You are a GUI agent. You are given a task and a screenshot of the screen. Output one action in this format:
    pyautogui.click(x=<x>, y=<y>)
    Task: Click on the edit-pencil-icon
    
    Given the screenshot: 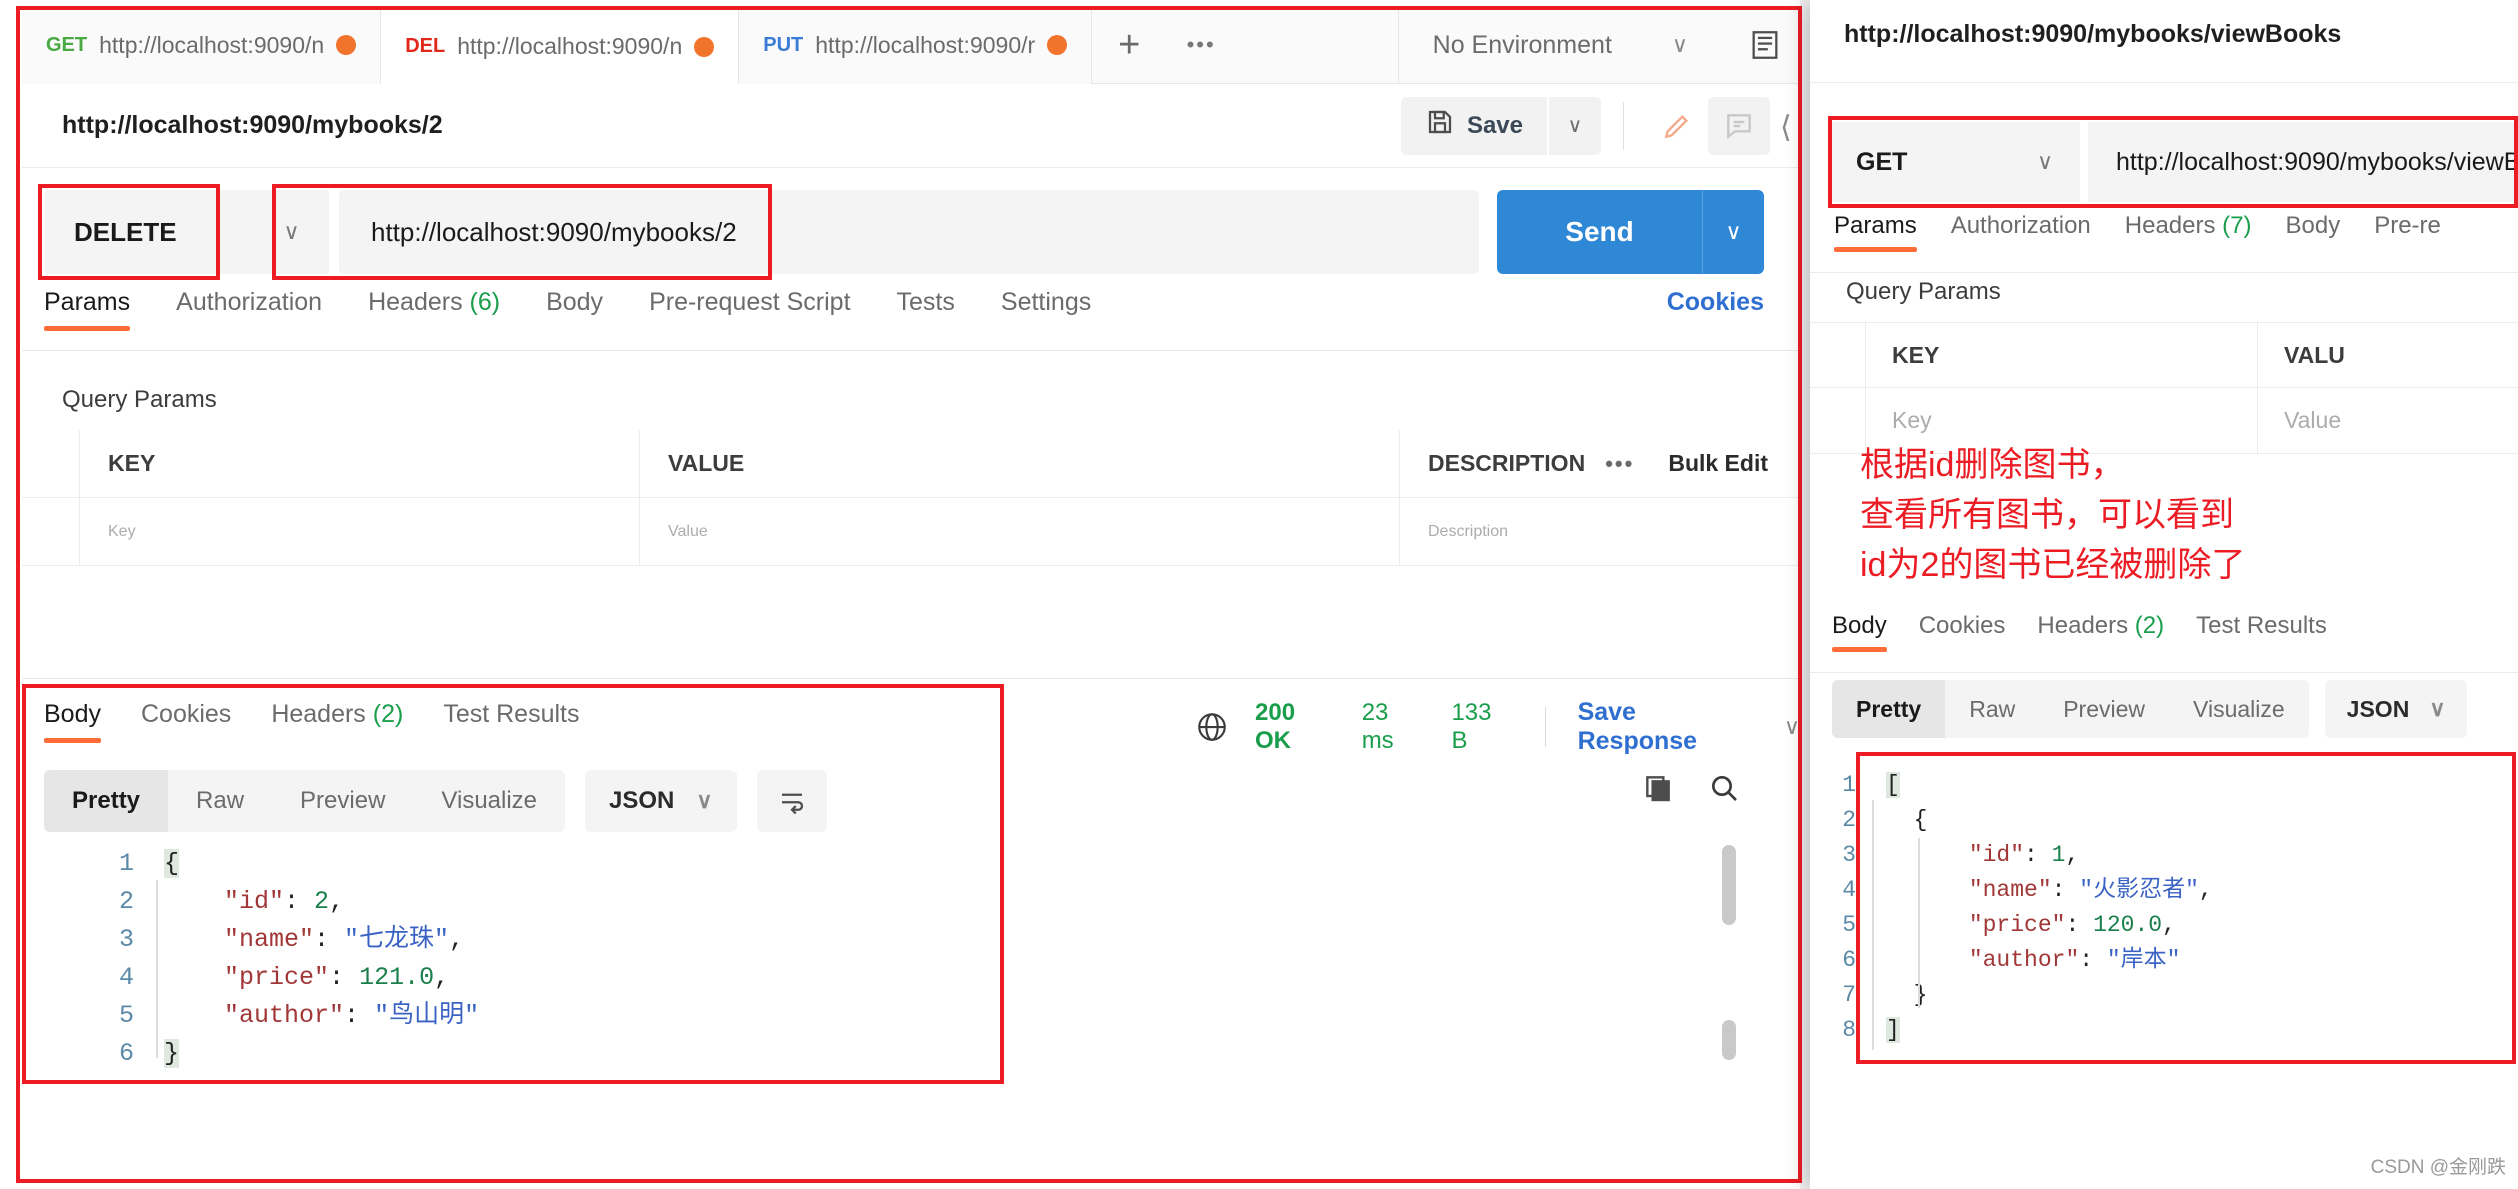 What is the action you would take?
    pyautogui.click(x=1677, y=125)
    